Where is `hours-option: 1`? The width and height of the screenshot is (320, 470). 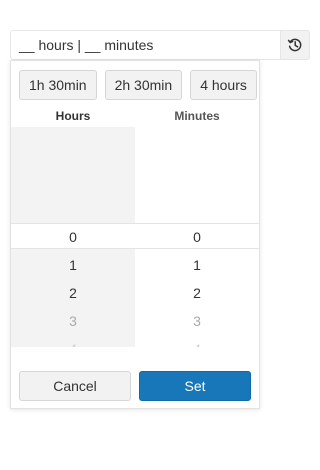 hours-option: 1 is located at coordinates (73, 265).